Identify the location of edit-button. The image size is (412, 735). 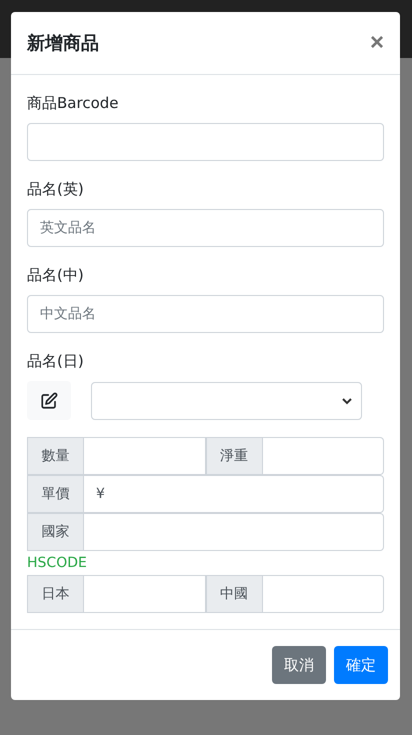
(49, 400).